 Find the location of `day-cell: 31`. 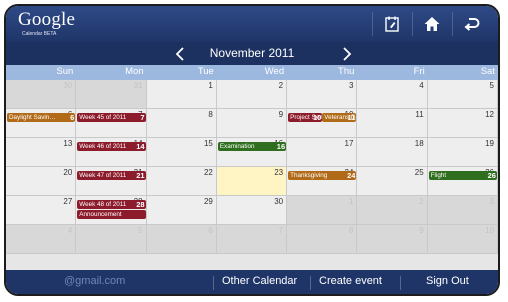

day-cell: 31 is located at coordinates (111, 94).